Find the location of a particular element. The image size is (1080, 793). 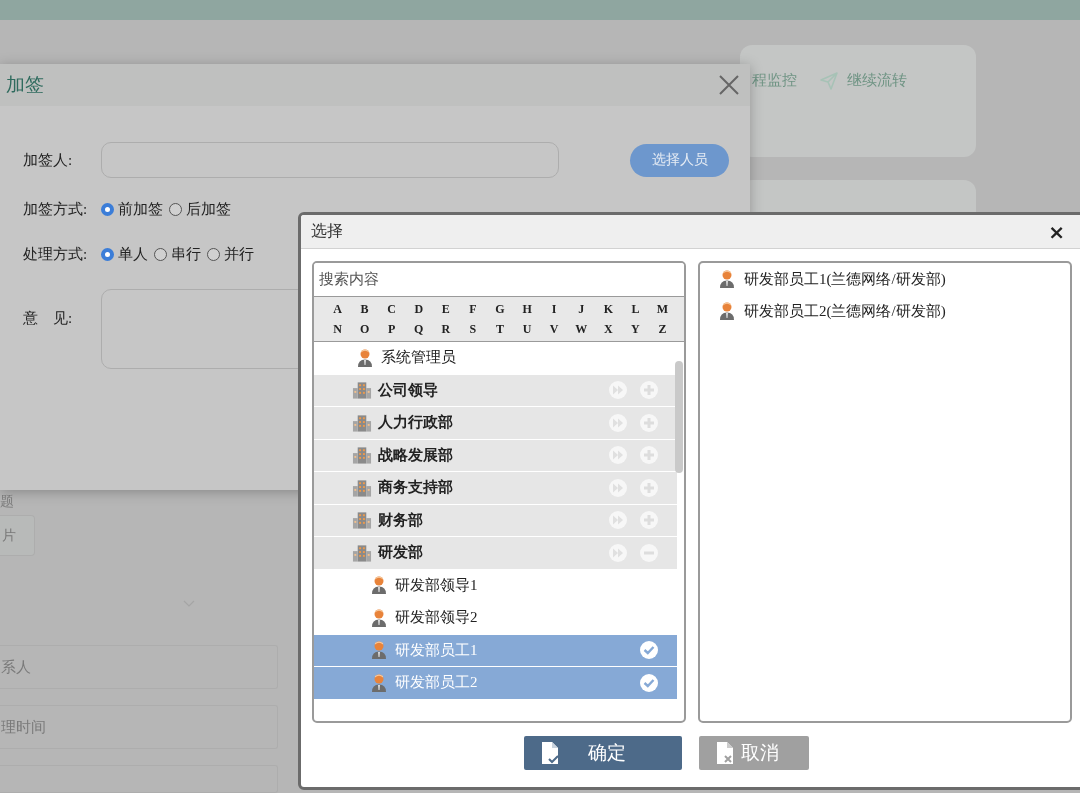

letter-link: Z is located at coordinates (662, 329).